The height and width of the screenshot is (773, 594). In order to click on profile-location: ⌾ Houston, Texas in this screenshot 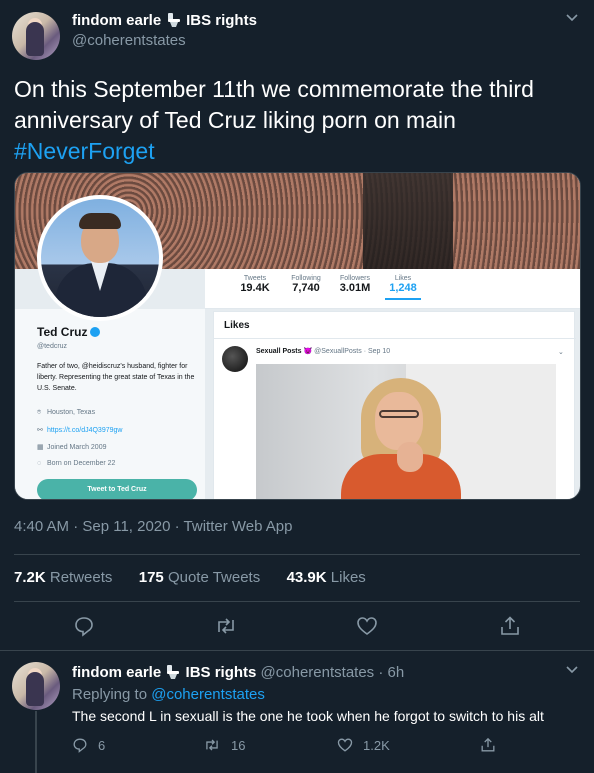, I will do `click(66, 412)`.